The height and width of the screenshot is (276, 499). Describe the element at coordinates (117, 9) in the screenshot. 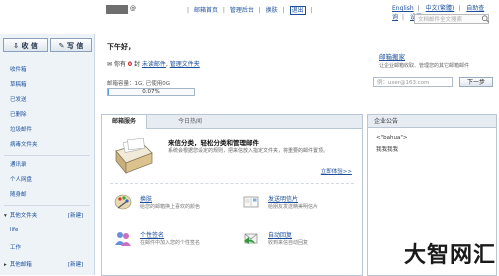

I see `user-name-redacted` at that location.